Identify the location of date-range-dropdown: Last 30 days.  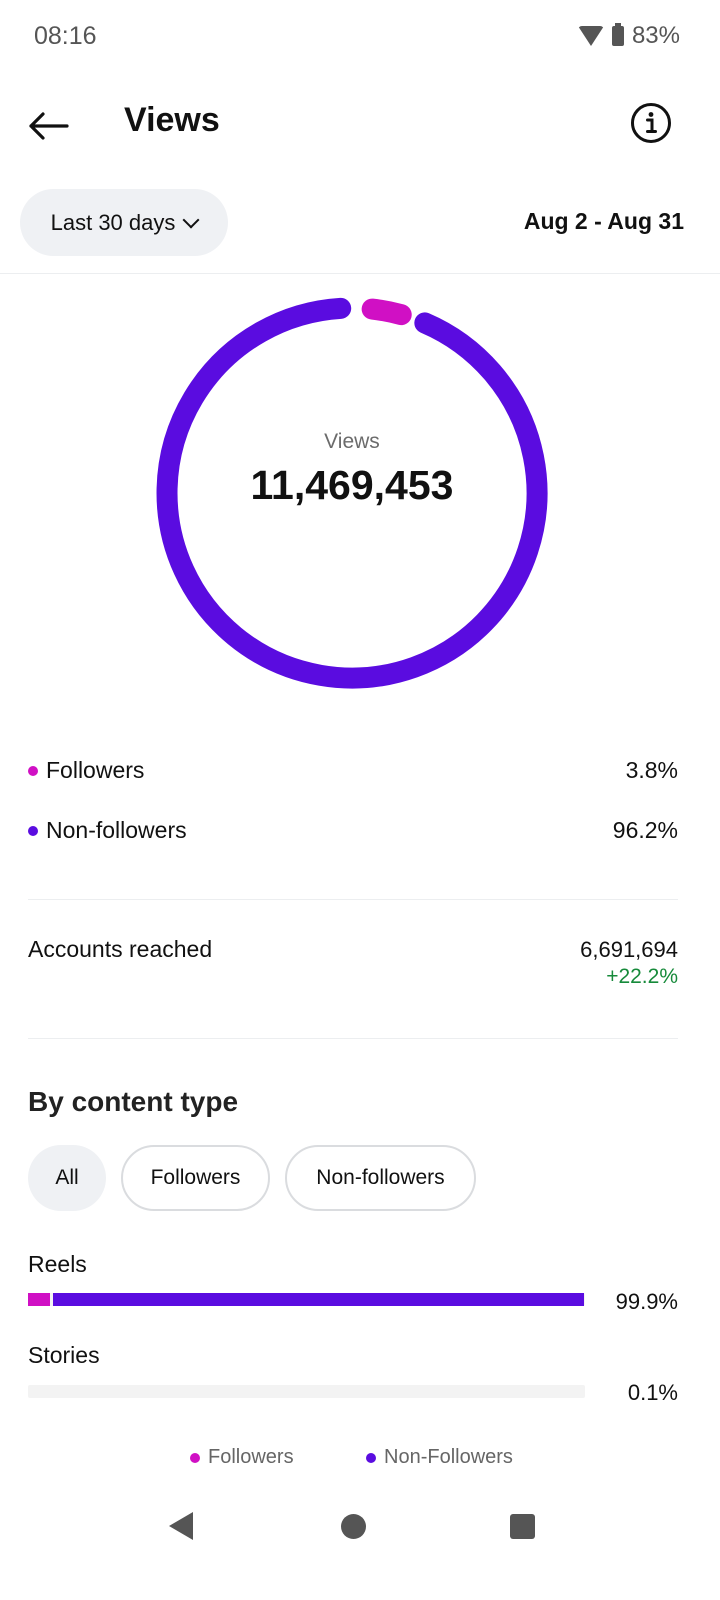
(124, 222).